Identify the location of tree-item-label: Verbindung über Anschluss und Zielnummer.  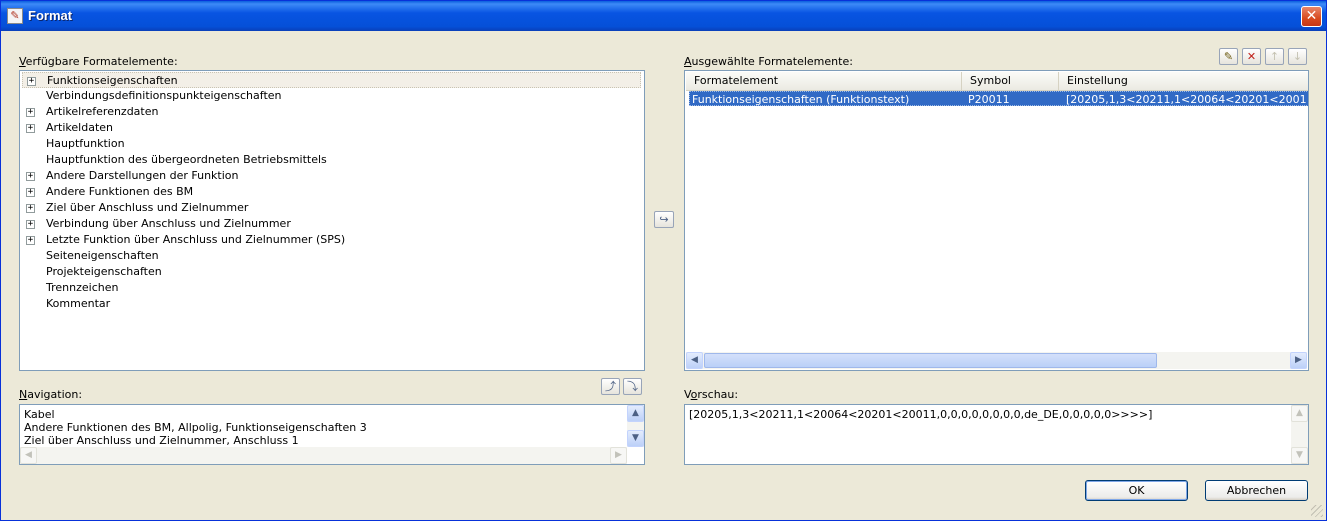
(168, 223).